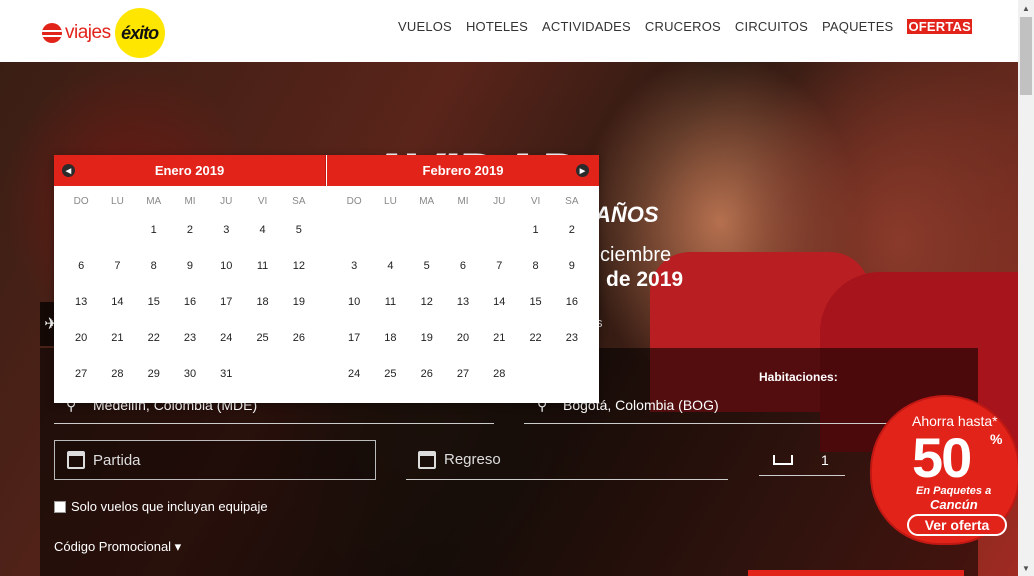  Describe the element at coordinates (60, 506) in the screenshot. I see `baggage-checkbox` at that location.